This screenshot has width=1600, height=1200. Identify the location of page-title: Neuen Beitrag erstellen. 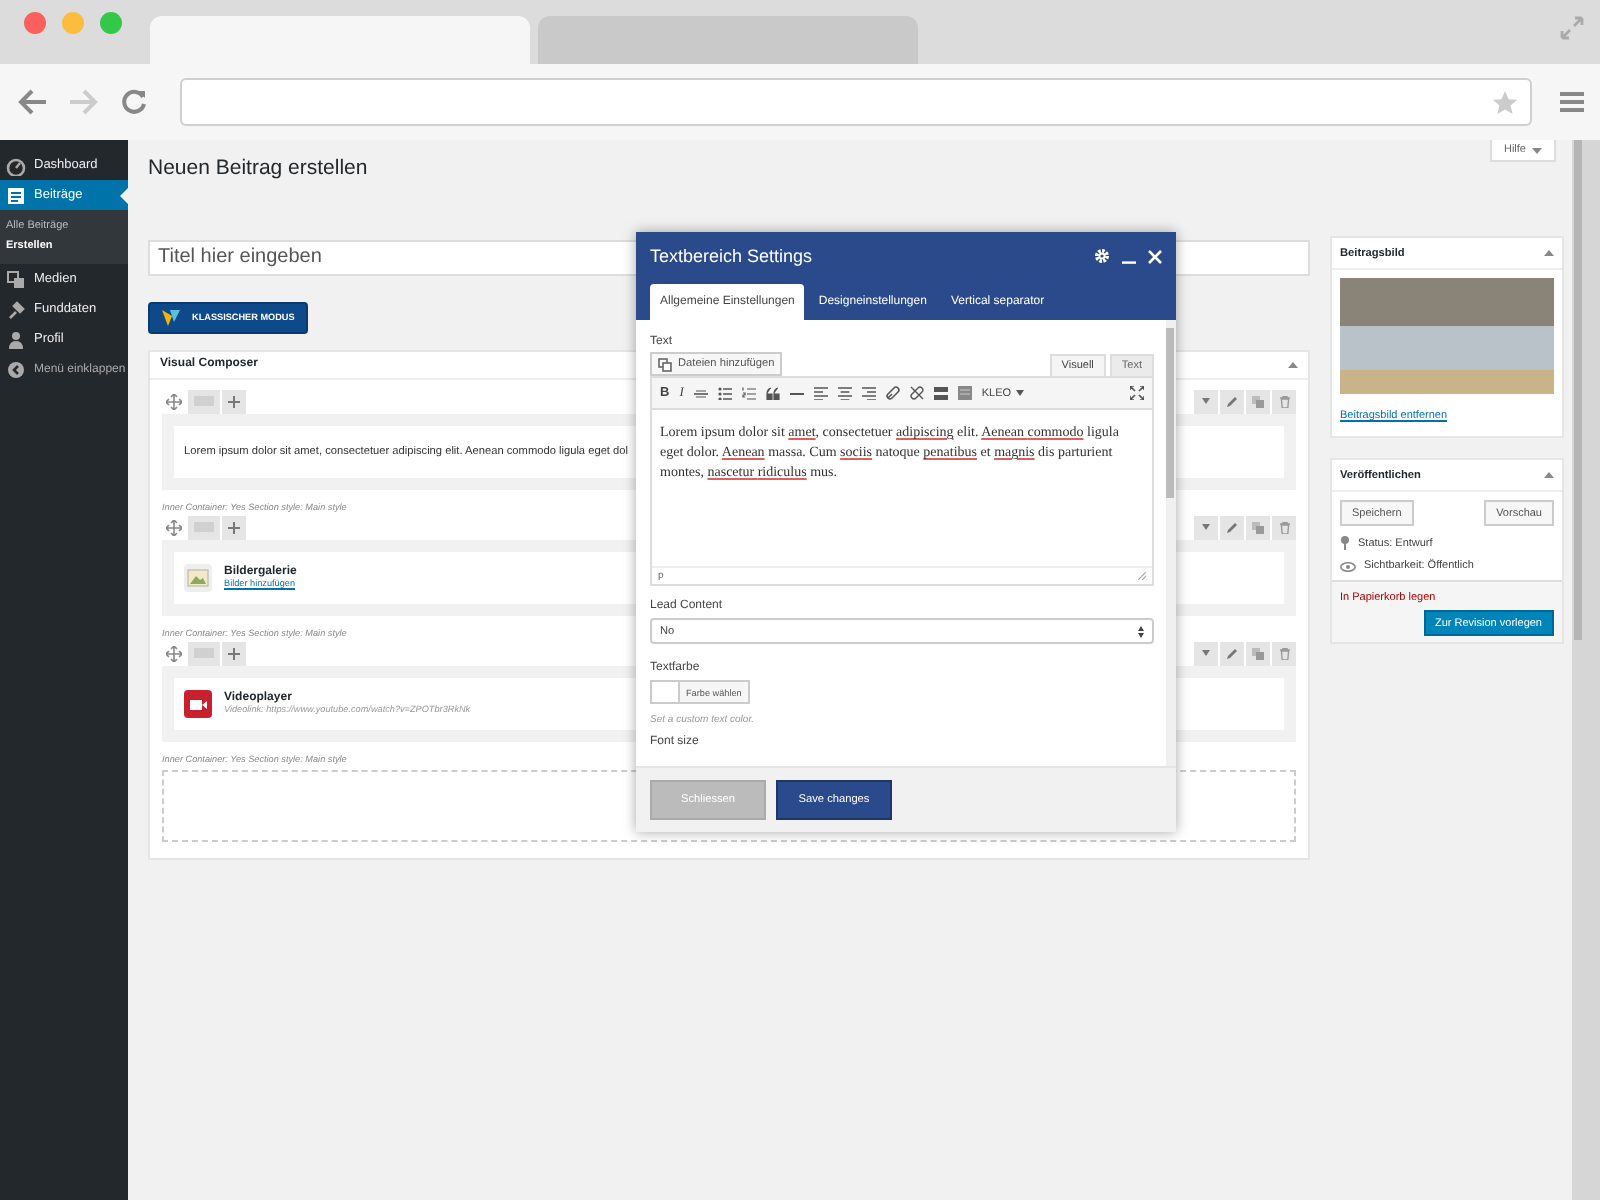
(258, 168).